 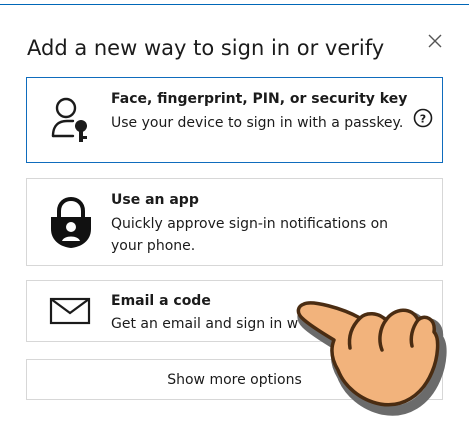 What do you see at coordinates (71, 222) in the screenshot?
I see `authenticator-lock-icon` at bounding box center [71, 222].